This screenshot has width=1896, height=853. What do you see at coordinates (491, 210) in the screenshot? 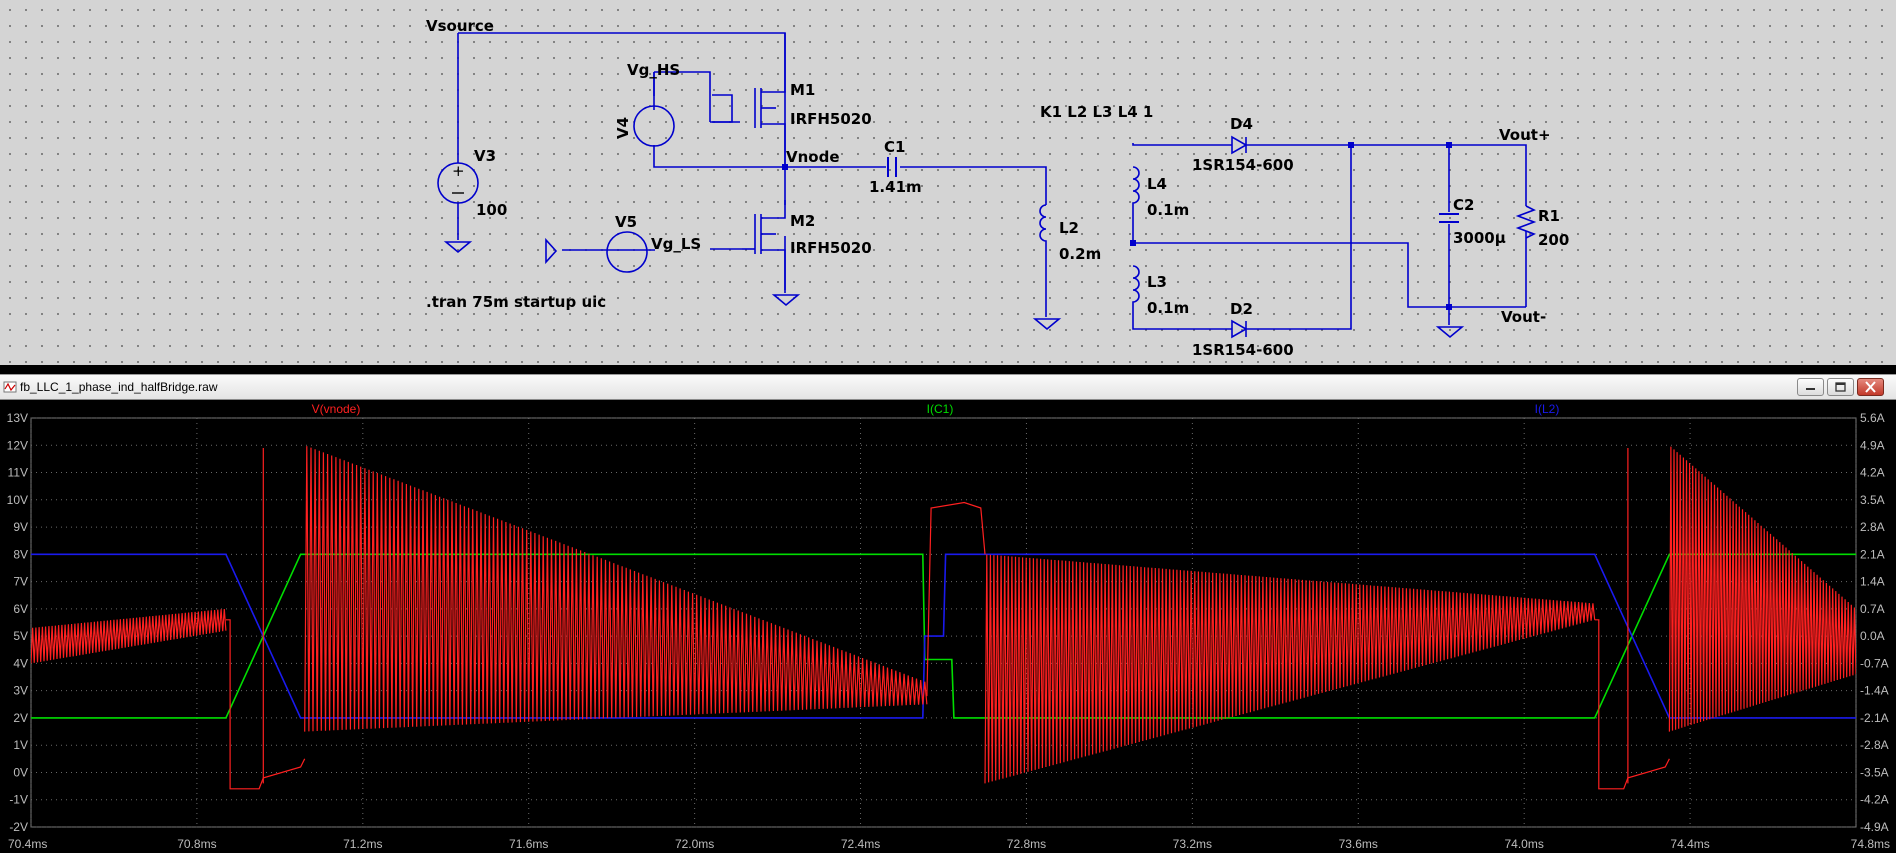
I see `v3-value: 100` at bounding box center [491, 210].